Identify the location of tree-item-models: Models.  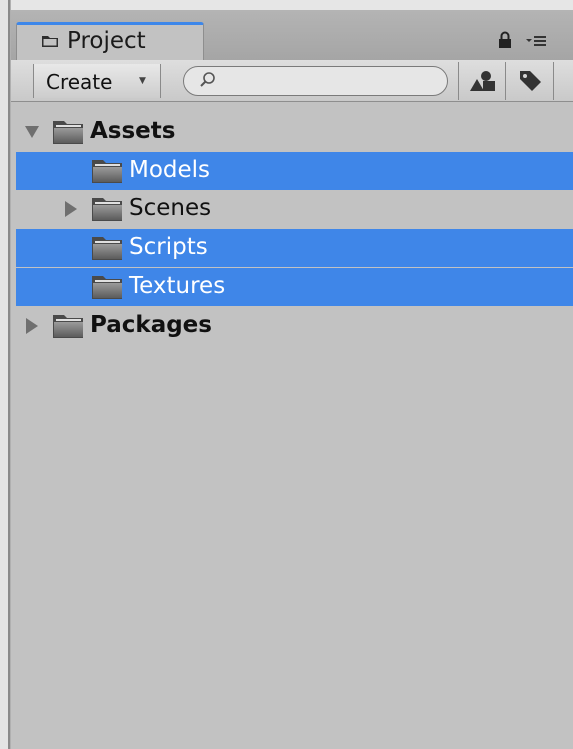
(294, 170).